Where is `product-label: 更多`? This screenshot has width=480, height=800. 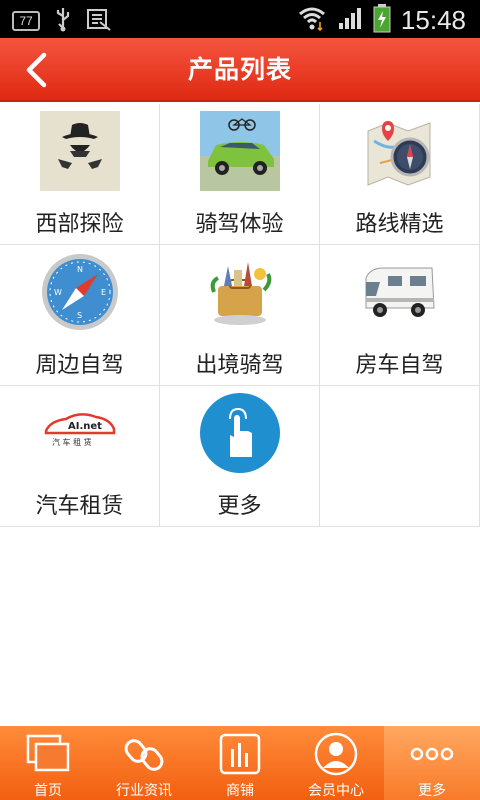
product-label: 更多 is located at coordinates (239, 506).